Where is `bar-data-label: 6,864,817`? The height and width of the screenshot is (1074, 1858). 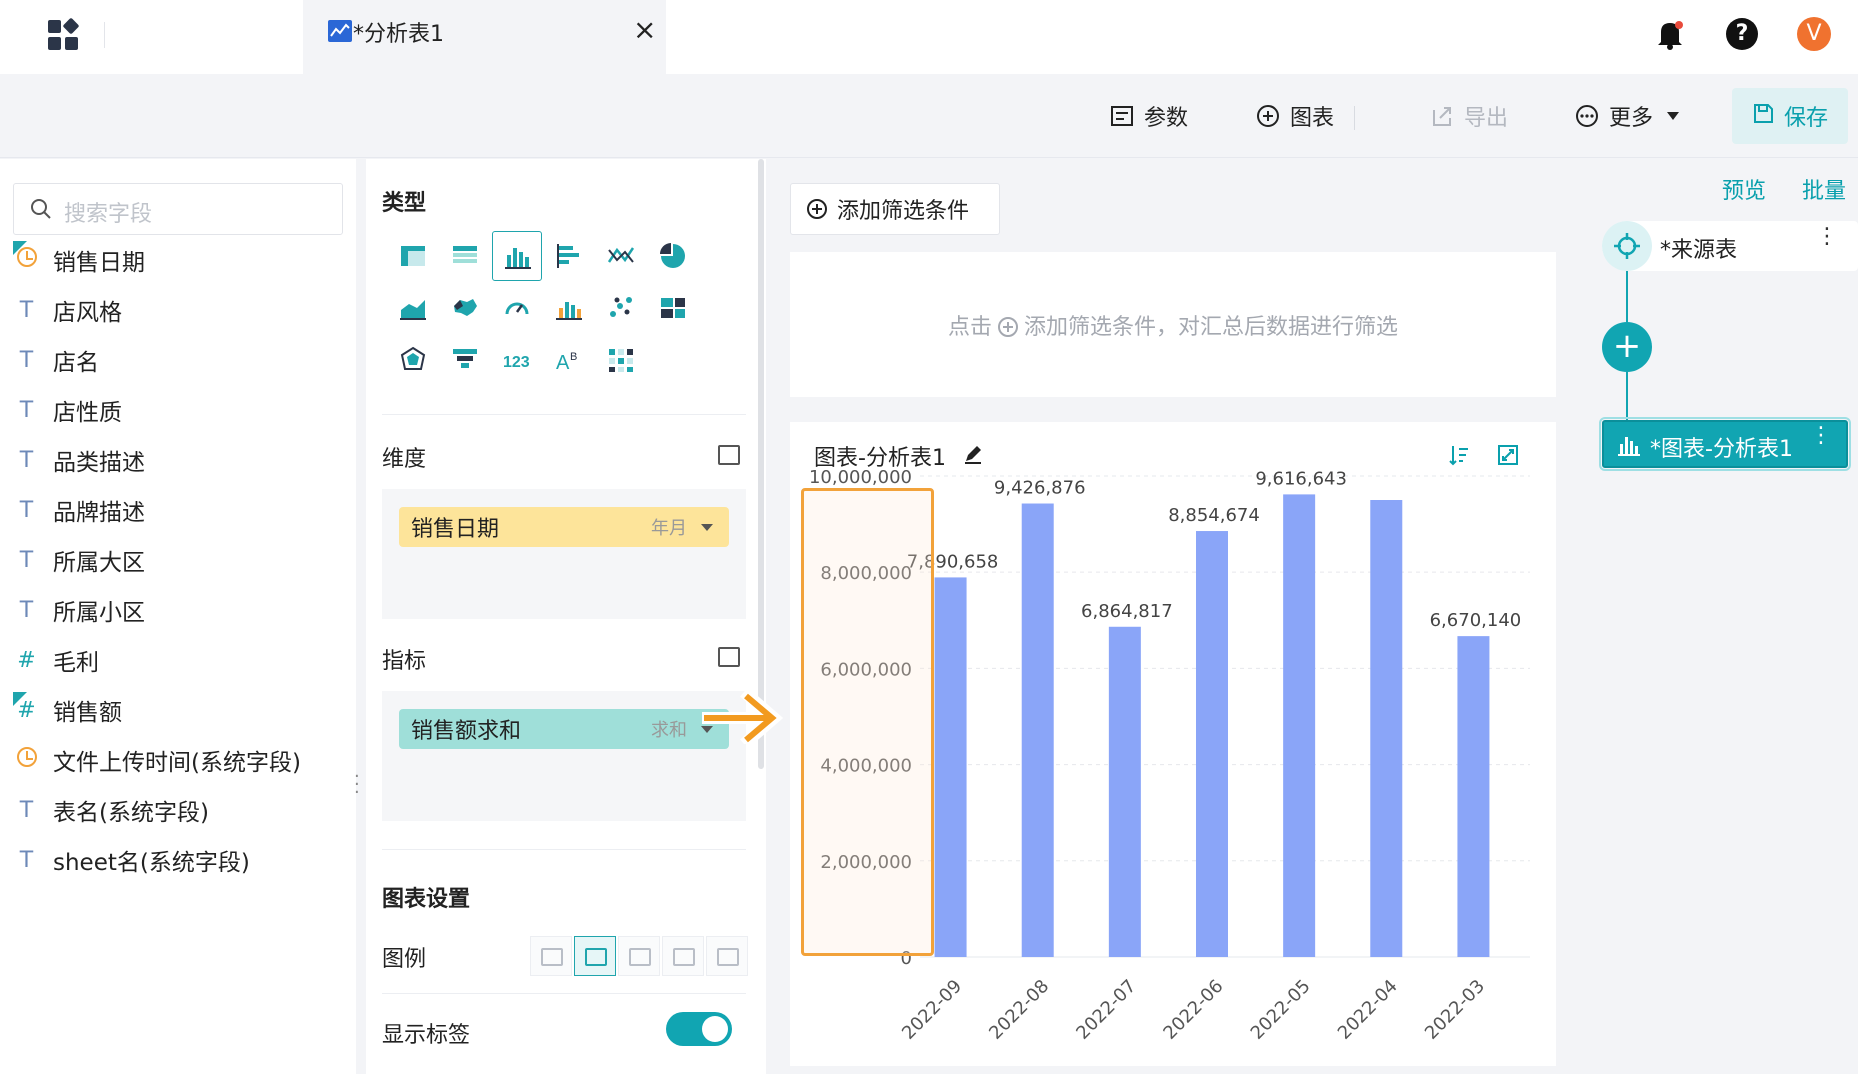 bar-data-label: 6,864,817 is located at coordinates (1127, 611).